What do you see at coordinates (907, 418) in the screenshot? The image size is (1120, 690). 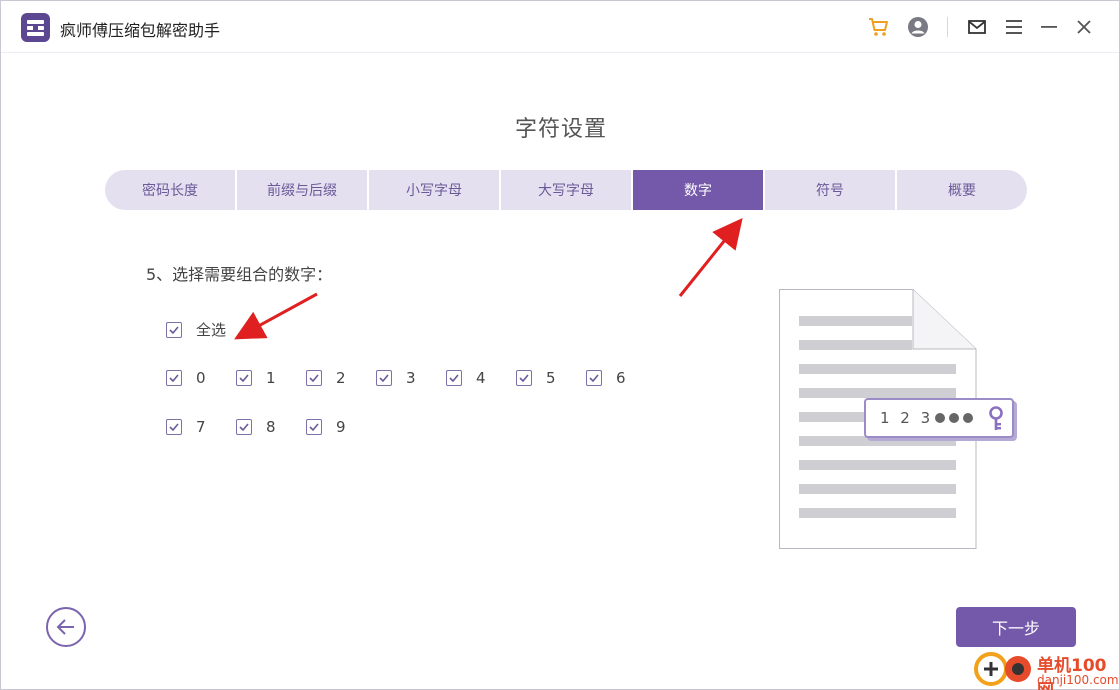 I see `password-sample-text: 1 2 3` at bounding box center [907, 418].